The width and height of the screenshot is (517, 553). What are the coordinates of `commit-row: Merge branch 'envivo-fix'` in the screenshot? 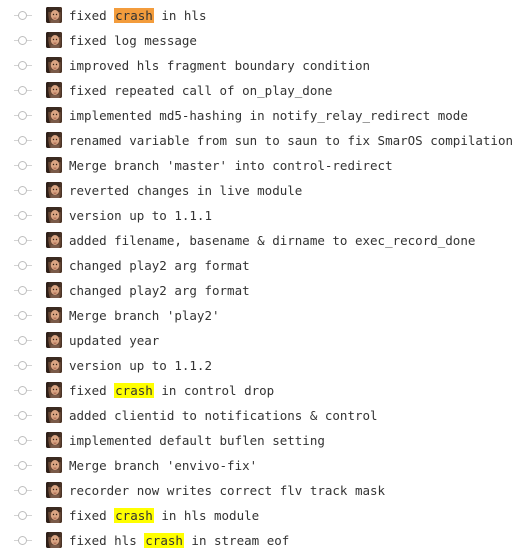 It's located at (258, 465).